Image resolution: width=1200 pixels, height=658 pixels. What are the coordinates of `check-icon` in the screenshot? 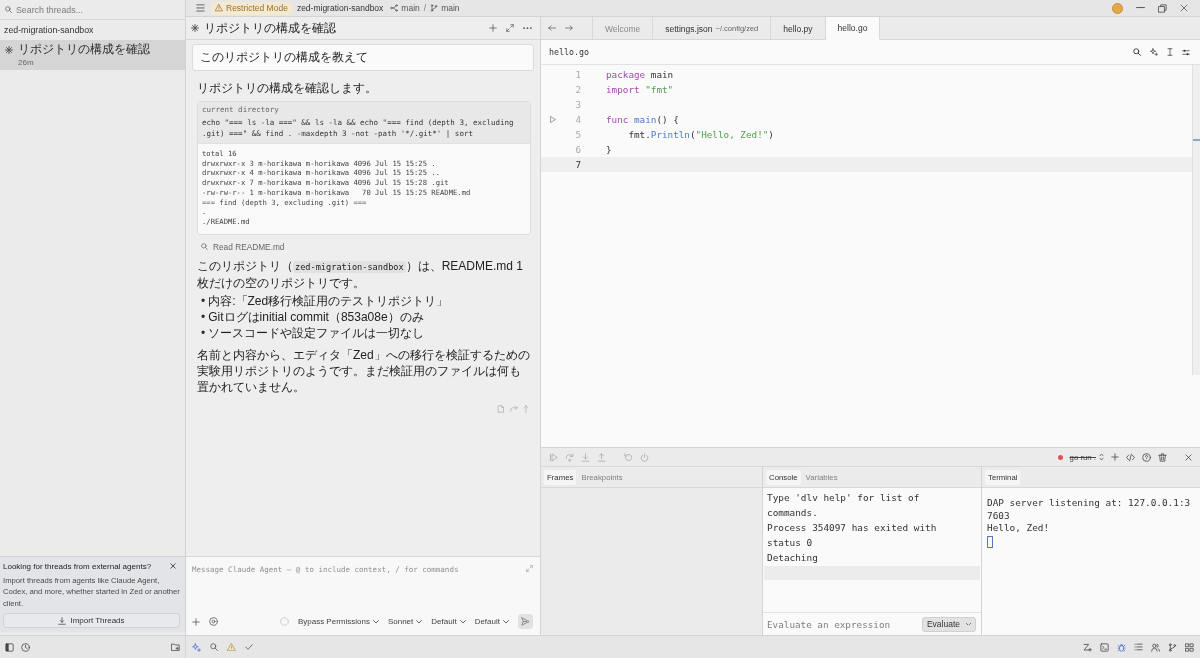 It's located at (249, 647).